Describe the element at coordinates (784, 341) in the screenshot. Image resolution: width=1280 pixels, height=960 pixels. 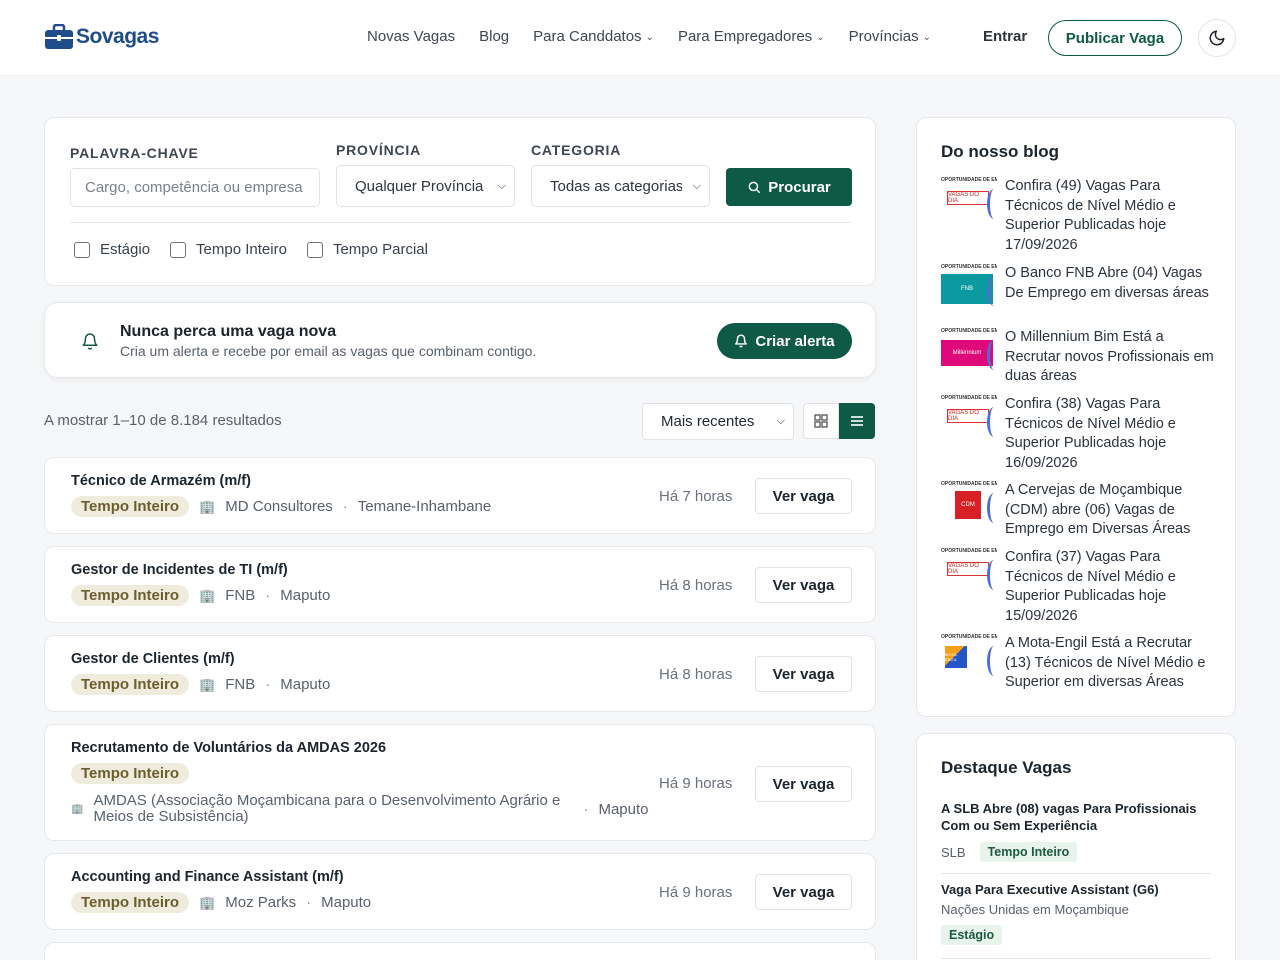
I see `create-alert-button: Criar alerta` at that location.